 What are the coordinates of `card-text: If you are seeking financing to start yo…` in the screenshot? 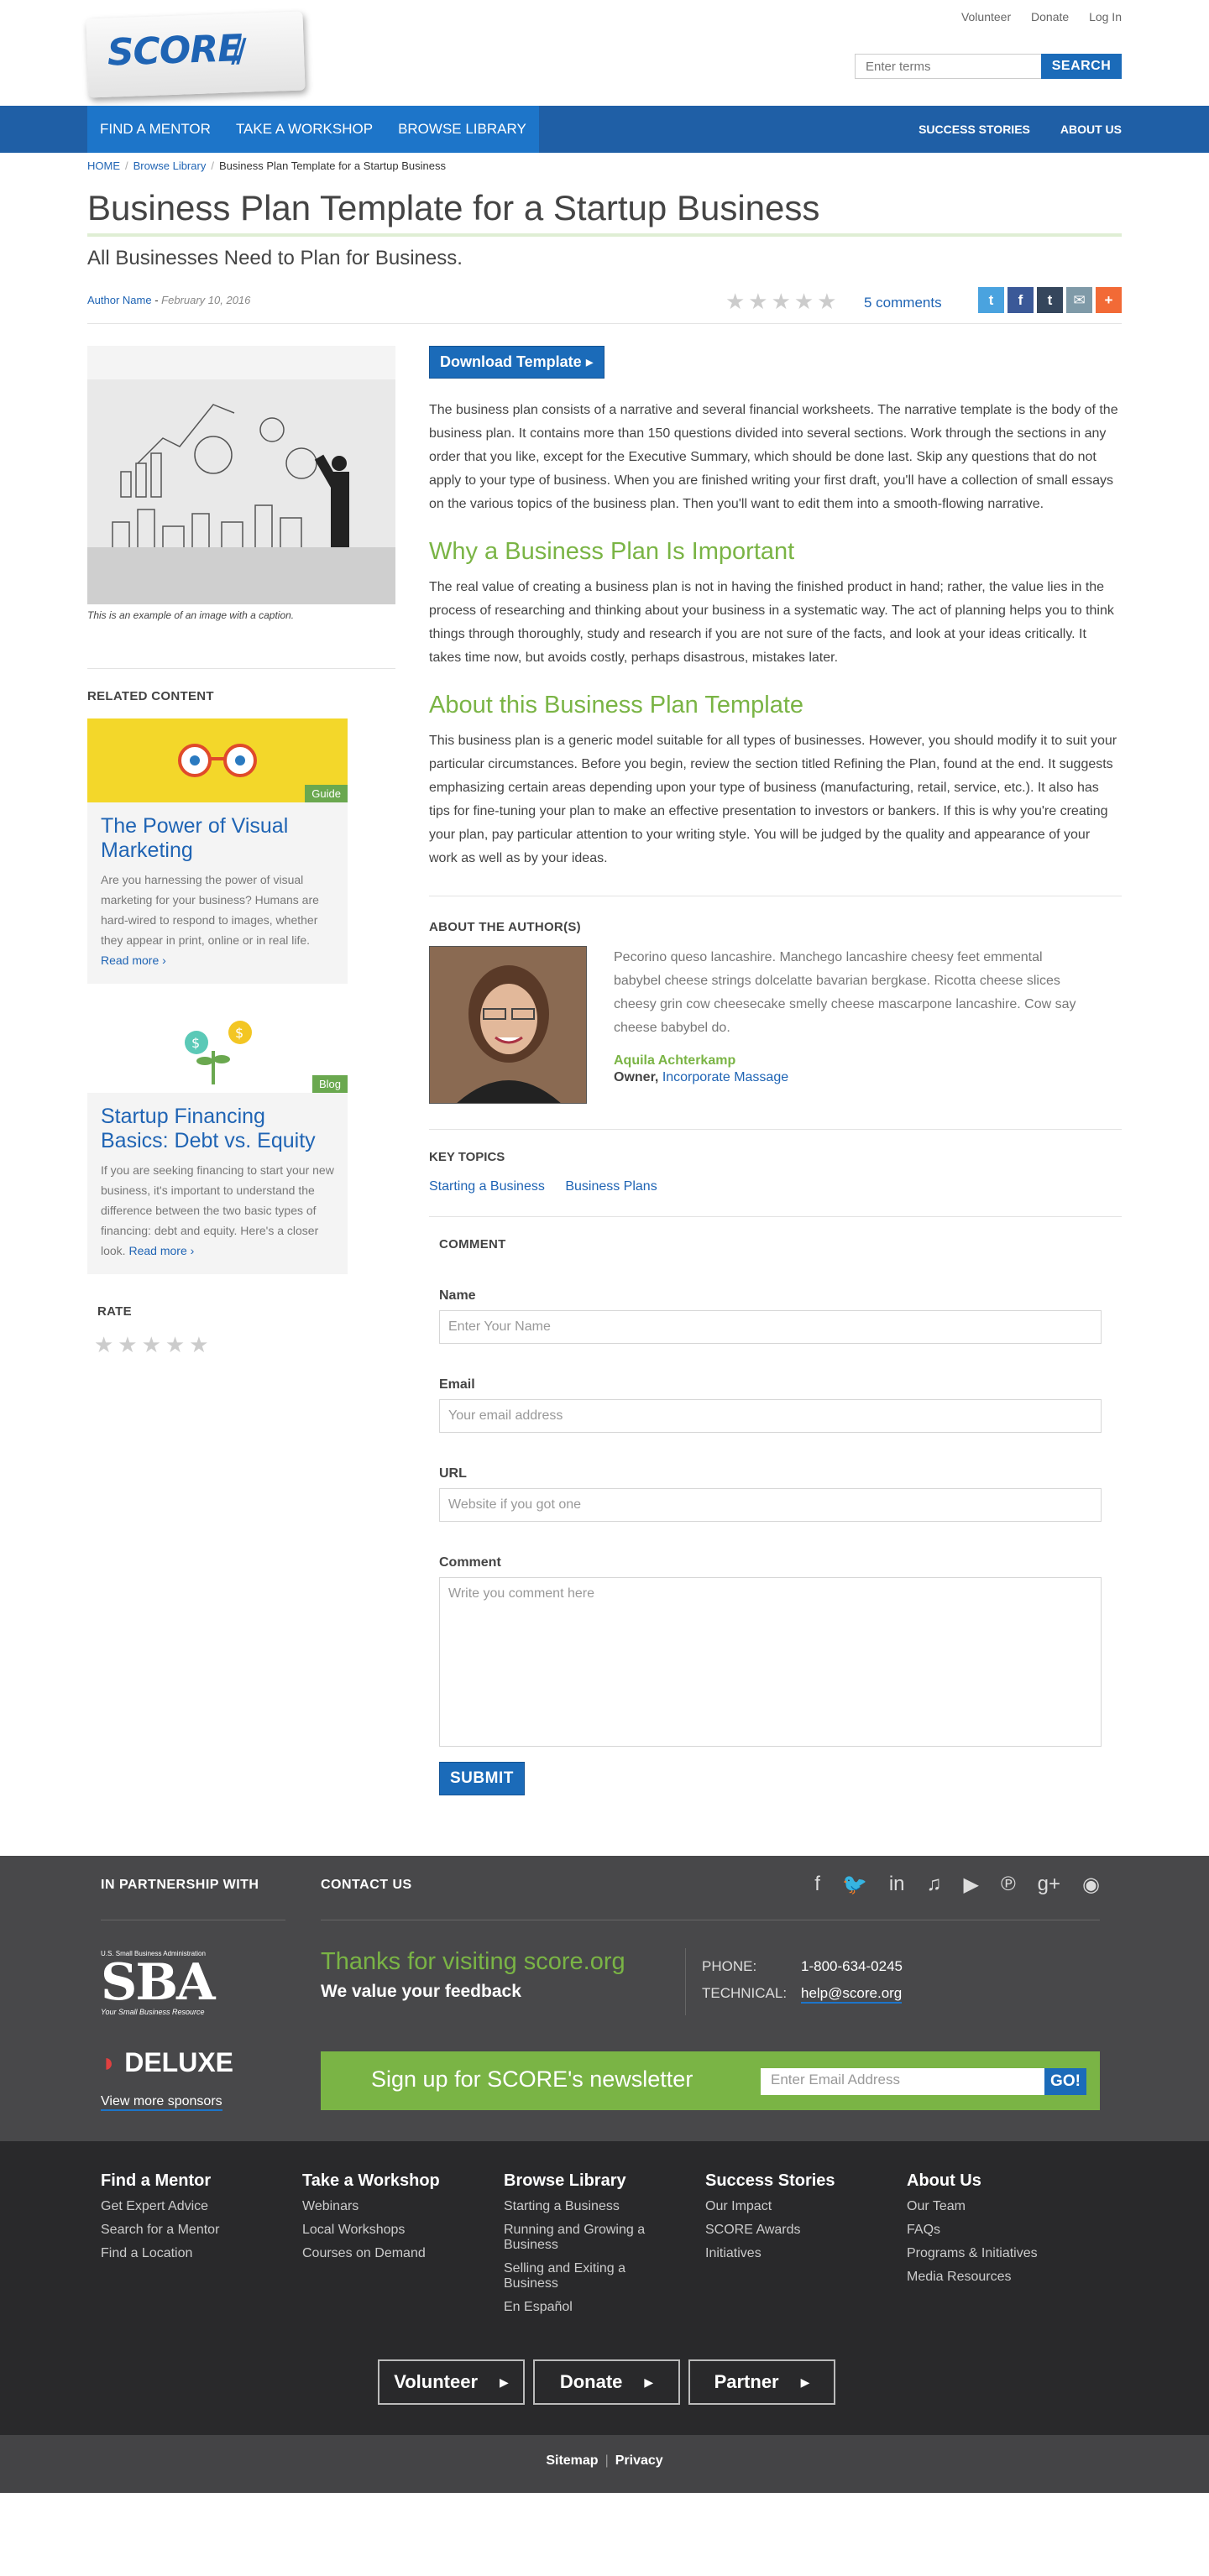 It's located at (217, 1210).